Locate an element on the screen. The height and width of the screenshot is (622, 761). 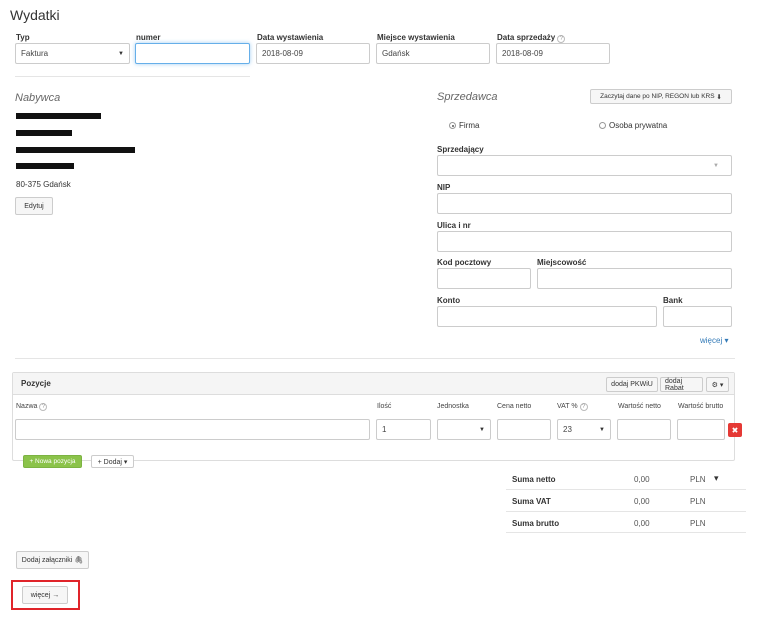
ulica-input is located at coordinates (584, 241).